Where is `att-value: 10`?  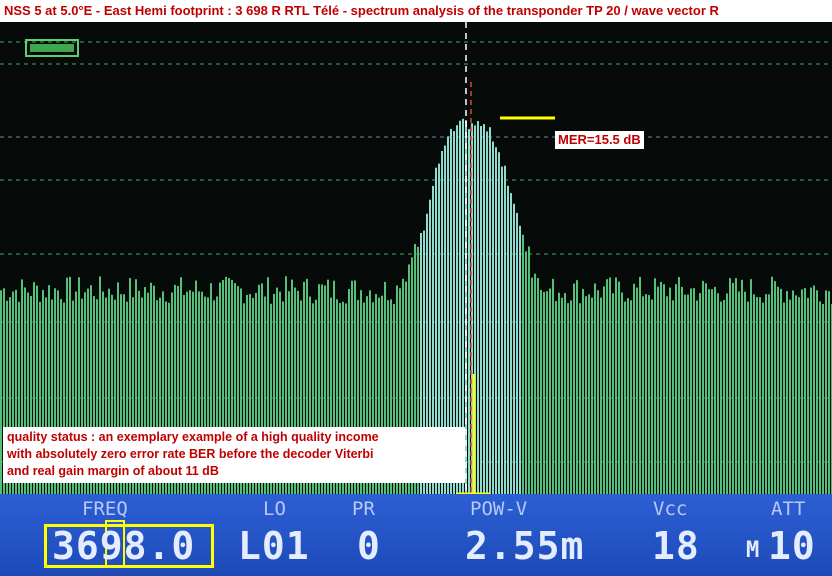 att-value: 10 is located at coordinates (792, 546).